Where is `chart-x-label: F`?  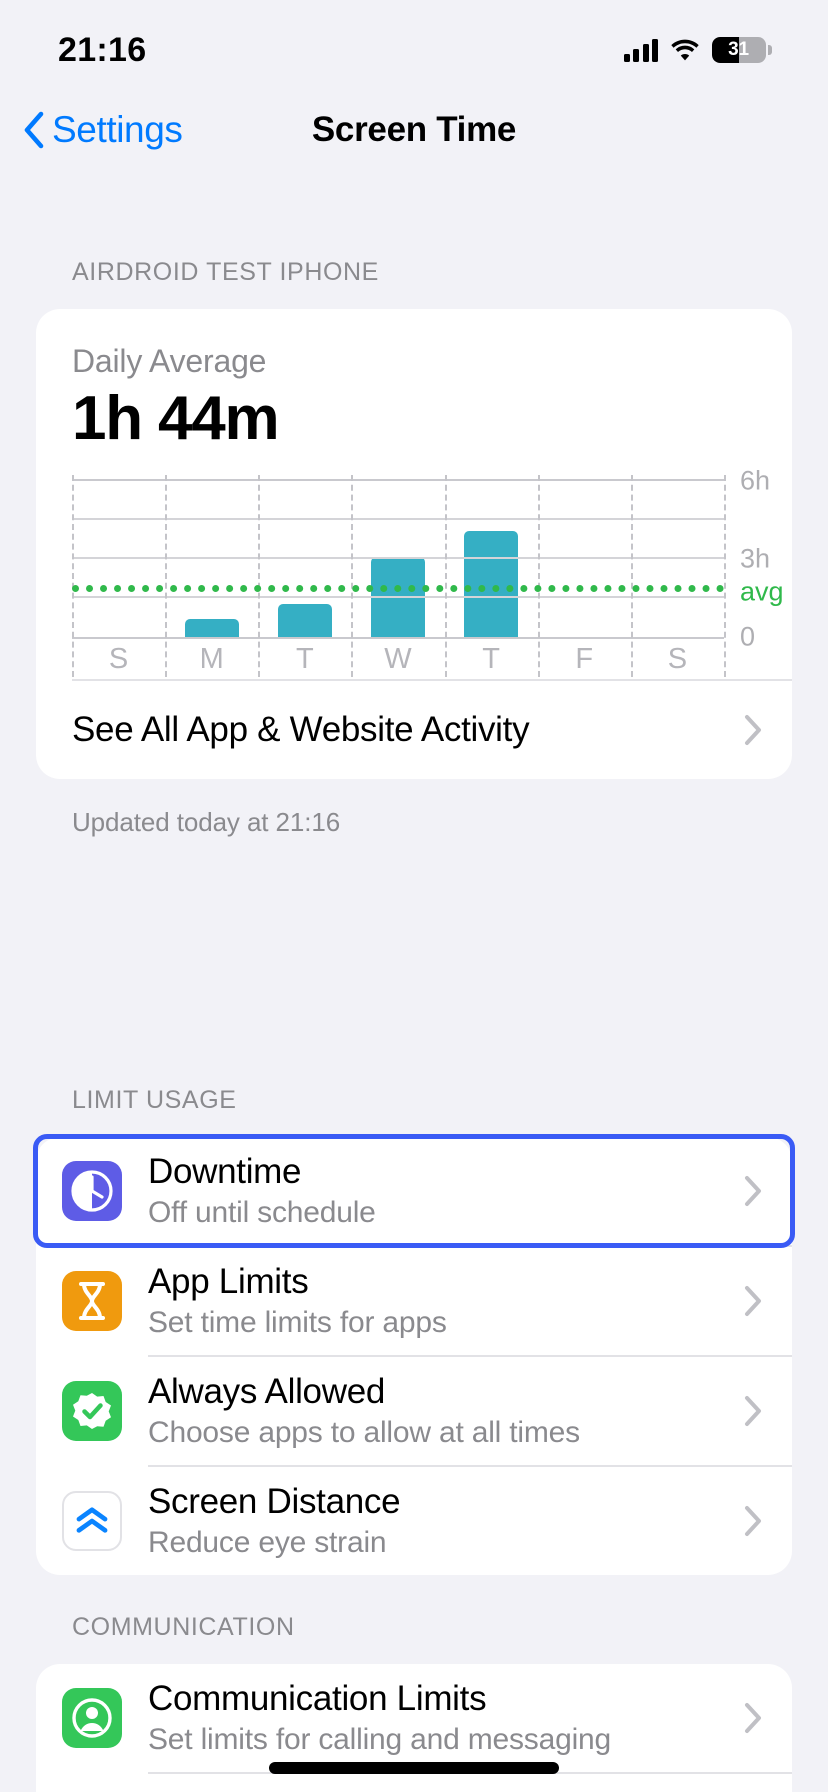
chart-x-label: F is located at coordinates (584, 658).